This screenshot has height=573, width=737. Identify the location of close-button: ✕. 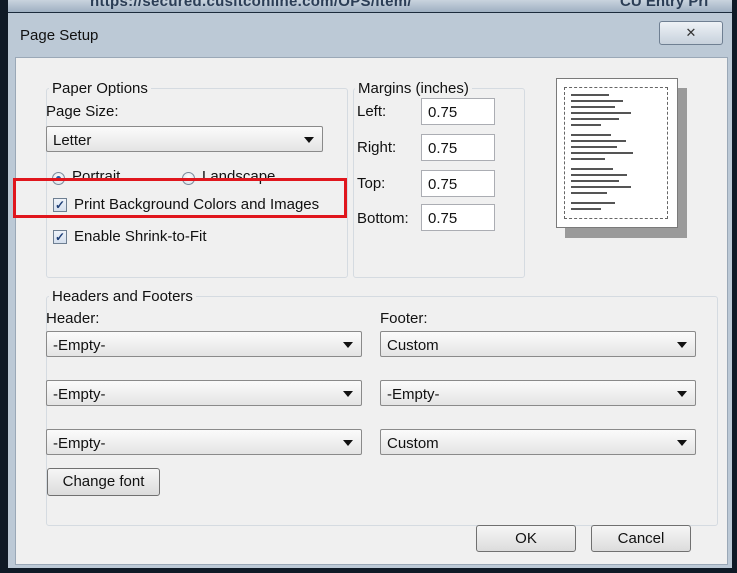
(691, 33).